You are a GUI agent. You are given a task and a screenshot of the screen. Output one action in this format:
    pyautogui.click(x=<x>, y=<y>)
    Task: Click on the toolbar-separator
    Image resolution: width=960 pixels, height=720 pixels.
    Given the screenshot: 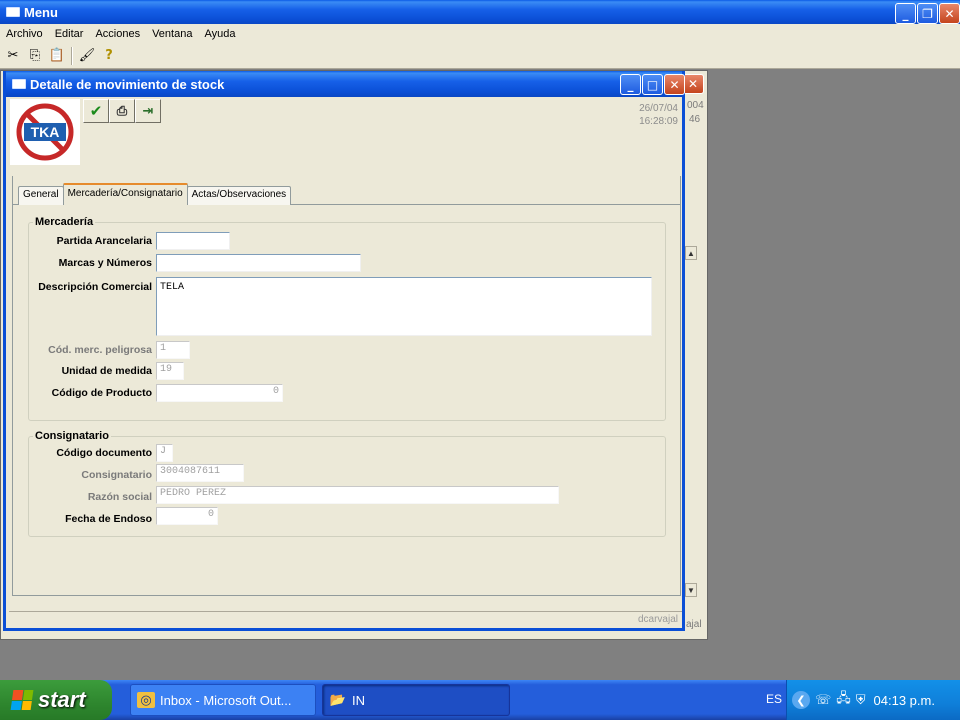 What is the action you would take?
    pyautogui.click(x=72, y=55)
    